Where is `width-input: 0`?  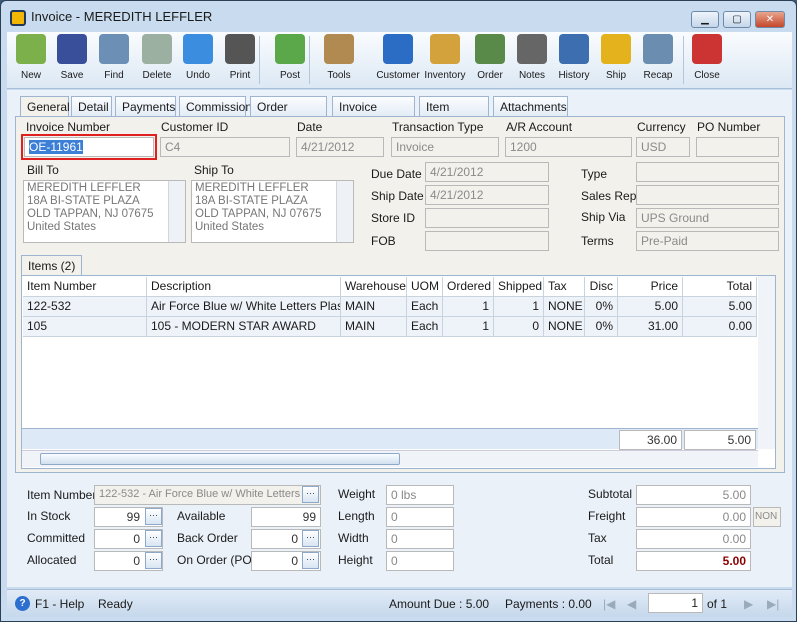
width-input: 0 is located at coordinates (420, 539).